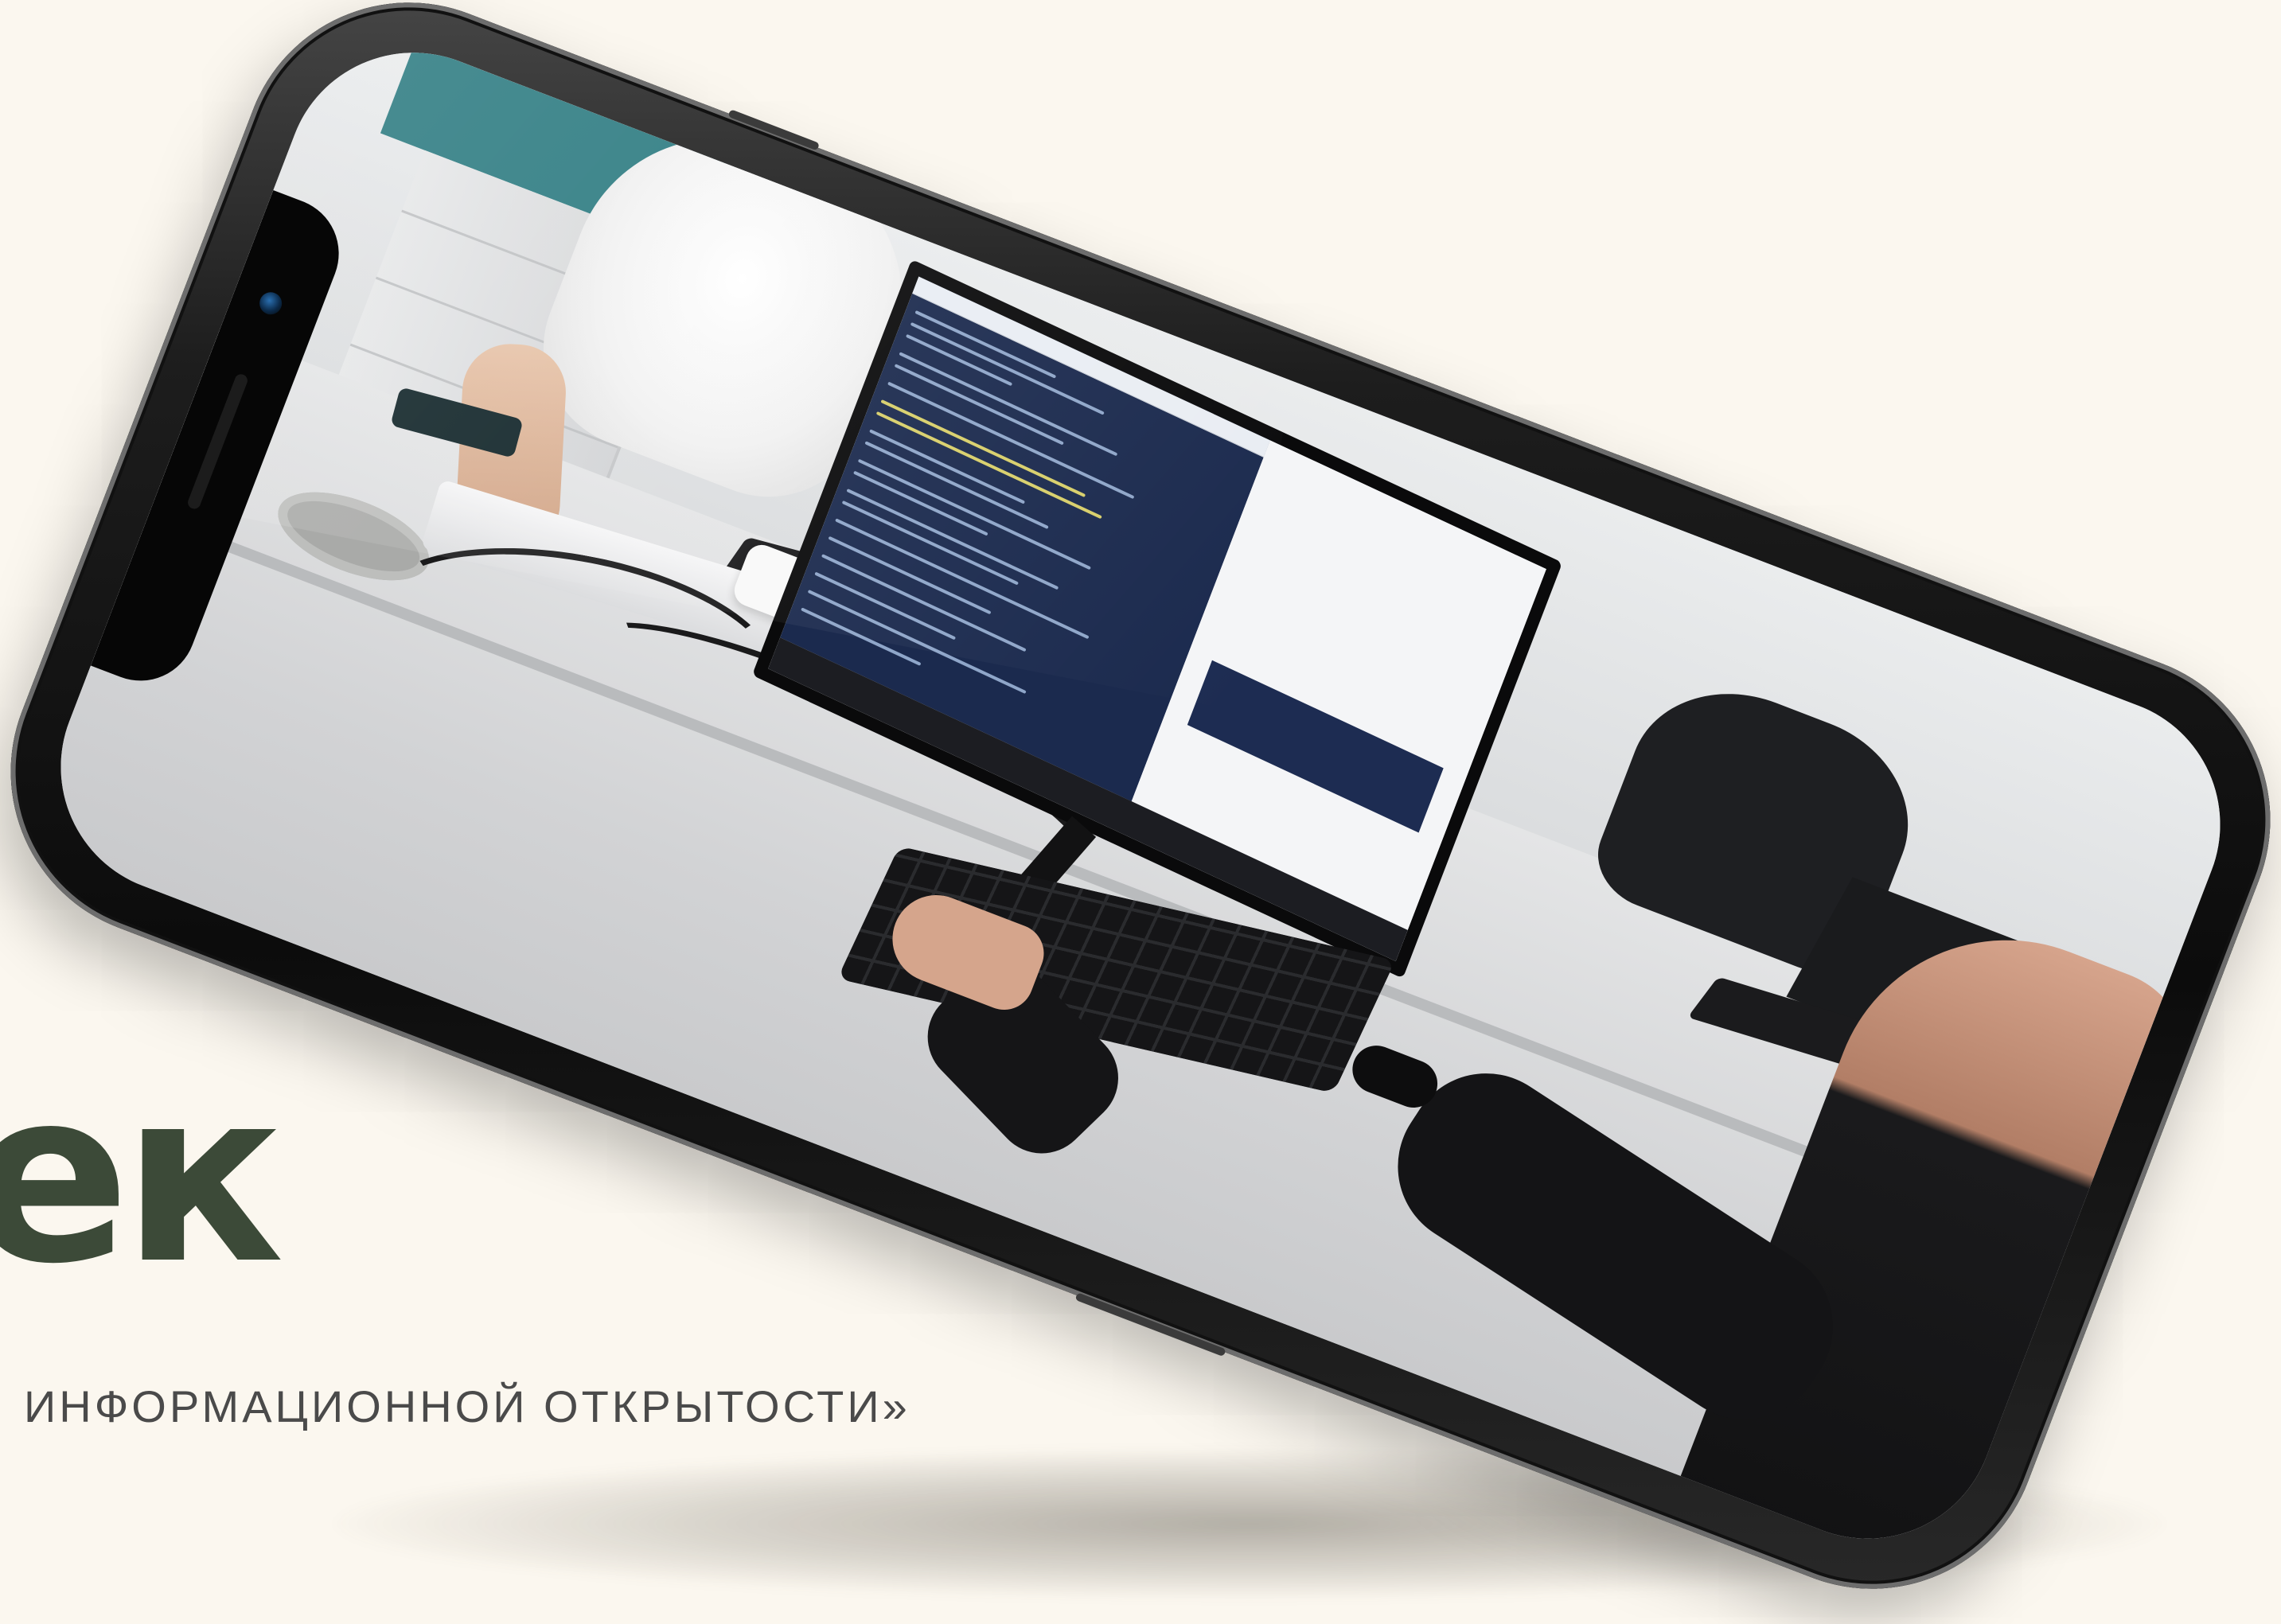 The height and width of the screenshot is (1624, 2281). What do you see at coordinates (467, 1406) in the screenshot?
I see `hero-subtitle: ИНФОРМАЦИОННОЙ ОТКРЫТОСТИ»` at bounding box center [467, 1406].